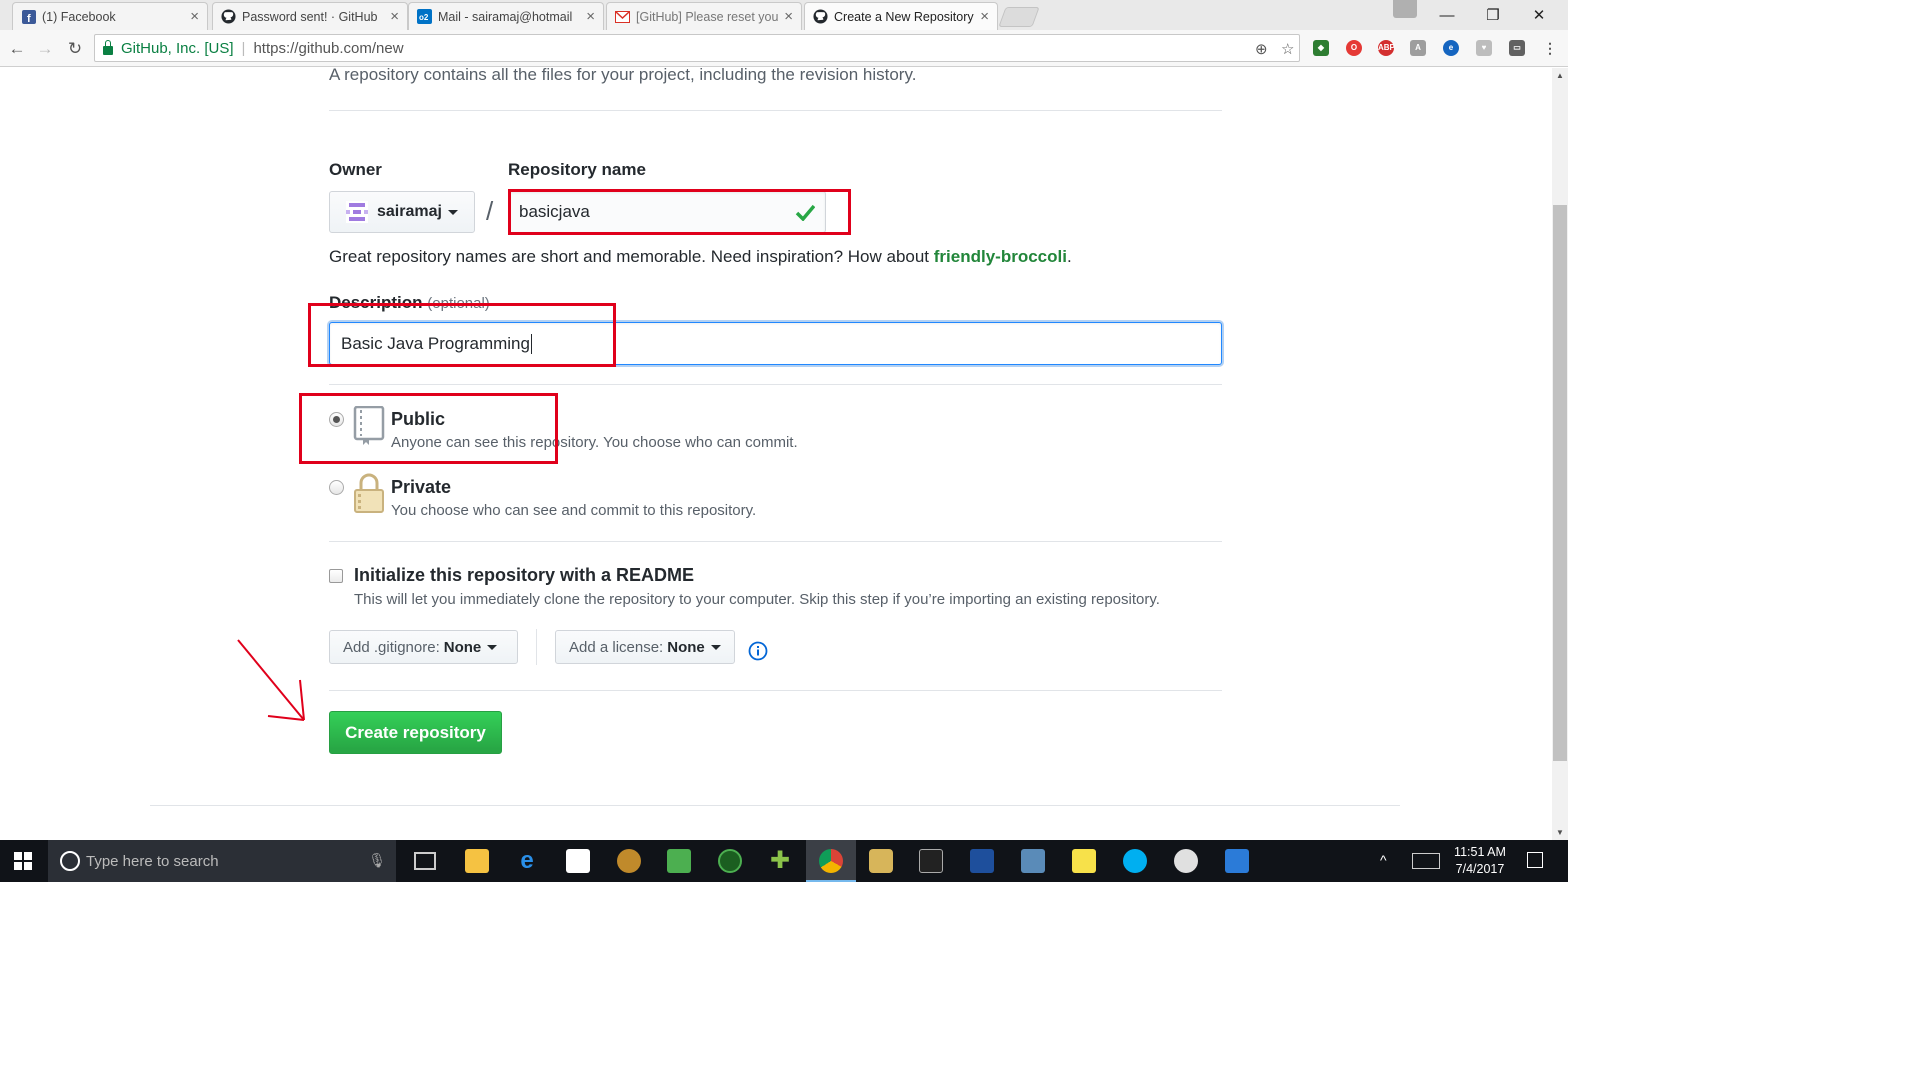 The width and height of the screenshot is (1920, 1080). I want to click on private-title: Private, so click(421, 487).